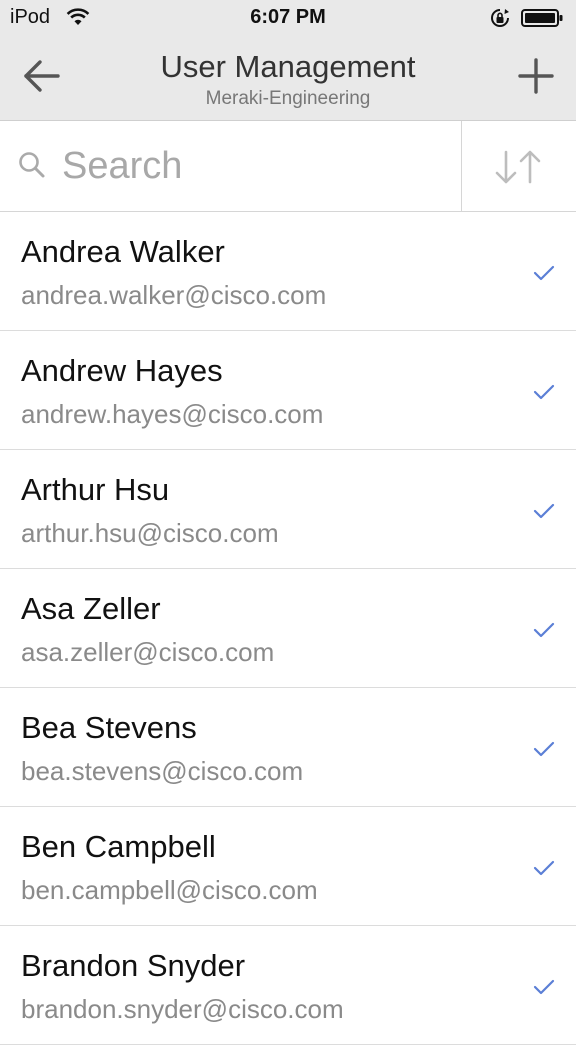 This screenshot has width=576, height=1045. What do you see at coordinates (118, 846) in the screenshot?
I see `user-name: Ben Campbell` at bounding box center [118, 846].